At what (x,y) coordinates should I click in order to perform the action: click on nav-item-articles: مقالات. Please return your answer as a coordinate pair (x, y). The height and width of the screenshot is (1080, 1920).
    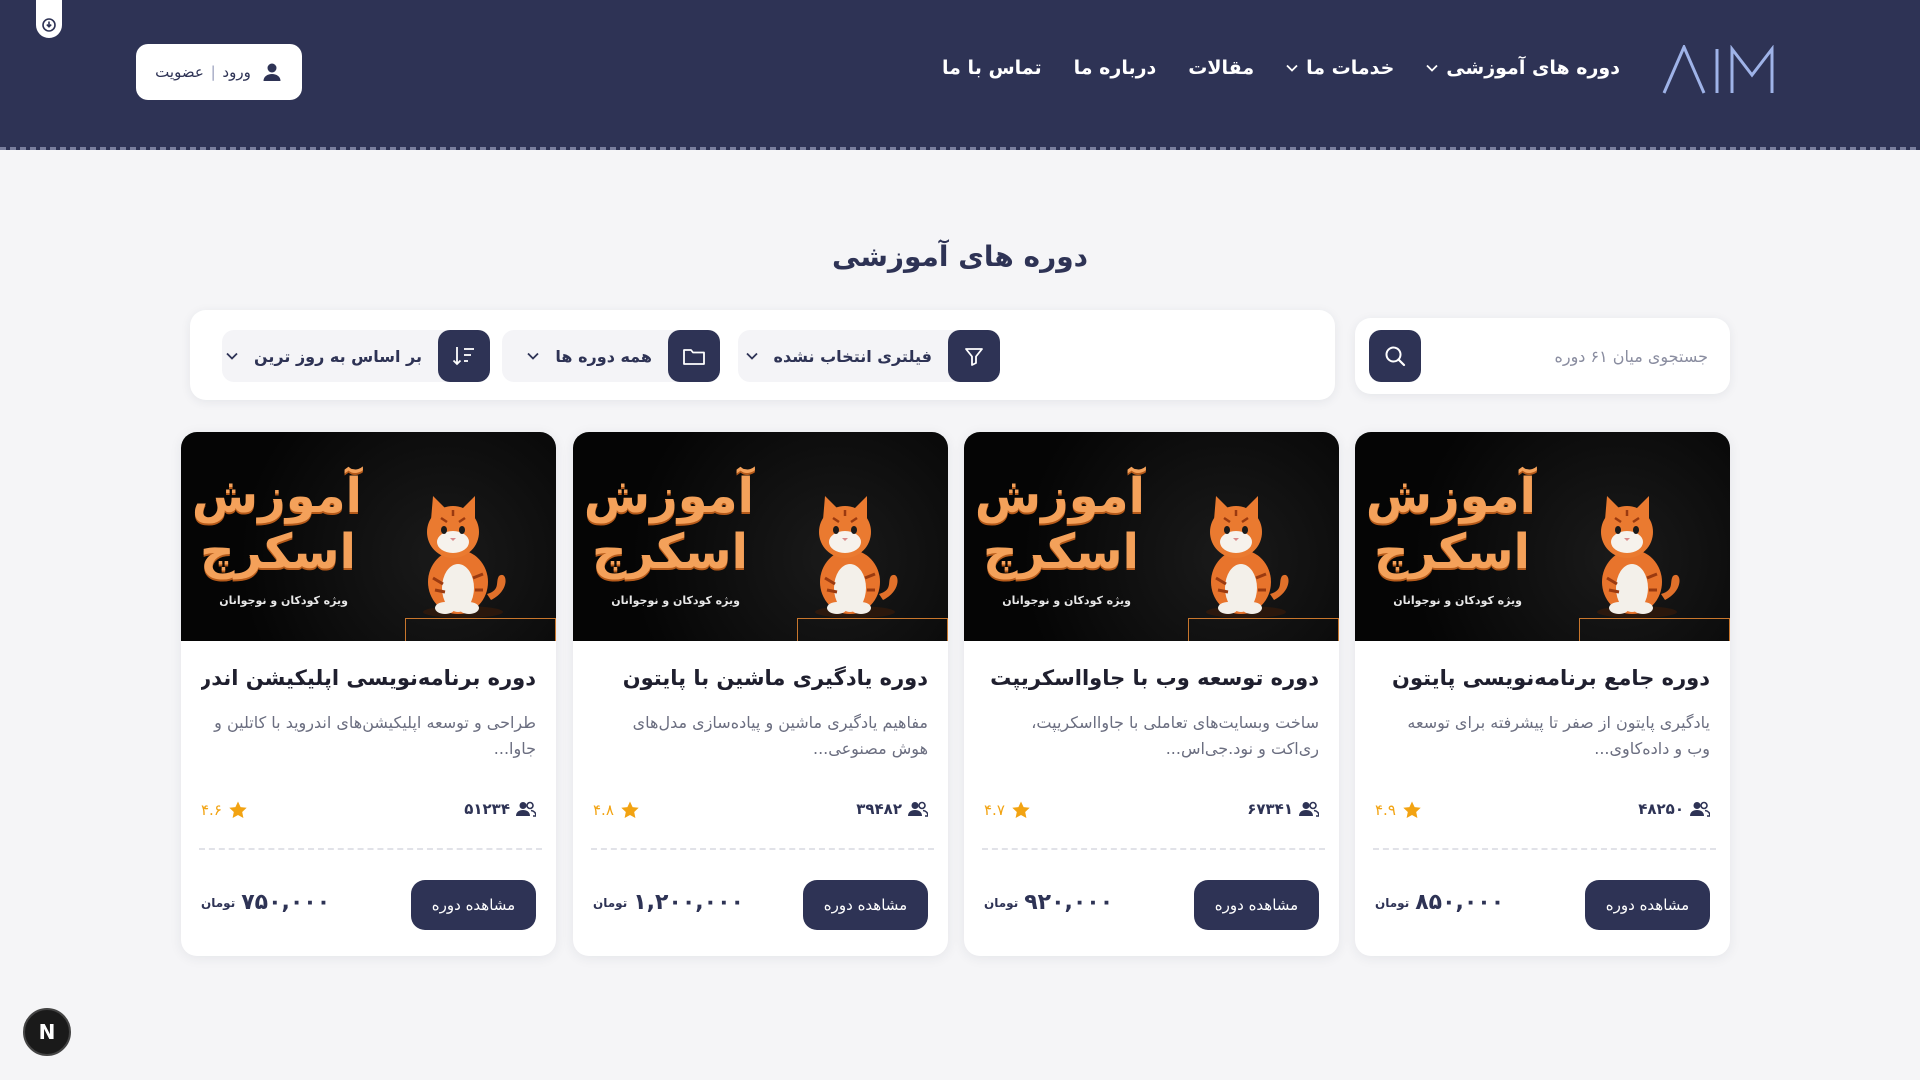
    Looking at the image, I should click on (1221, 68).